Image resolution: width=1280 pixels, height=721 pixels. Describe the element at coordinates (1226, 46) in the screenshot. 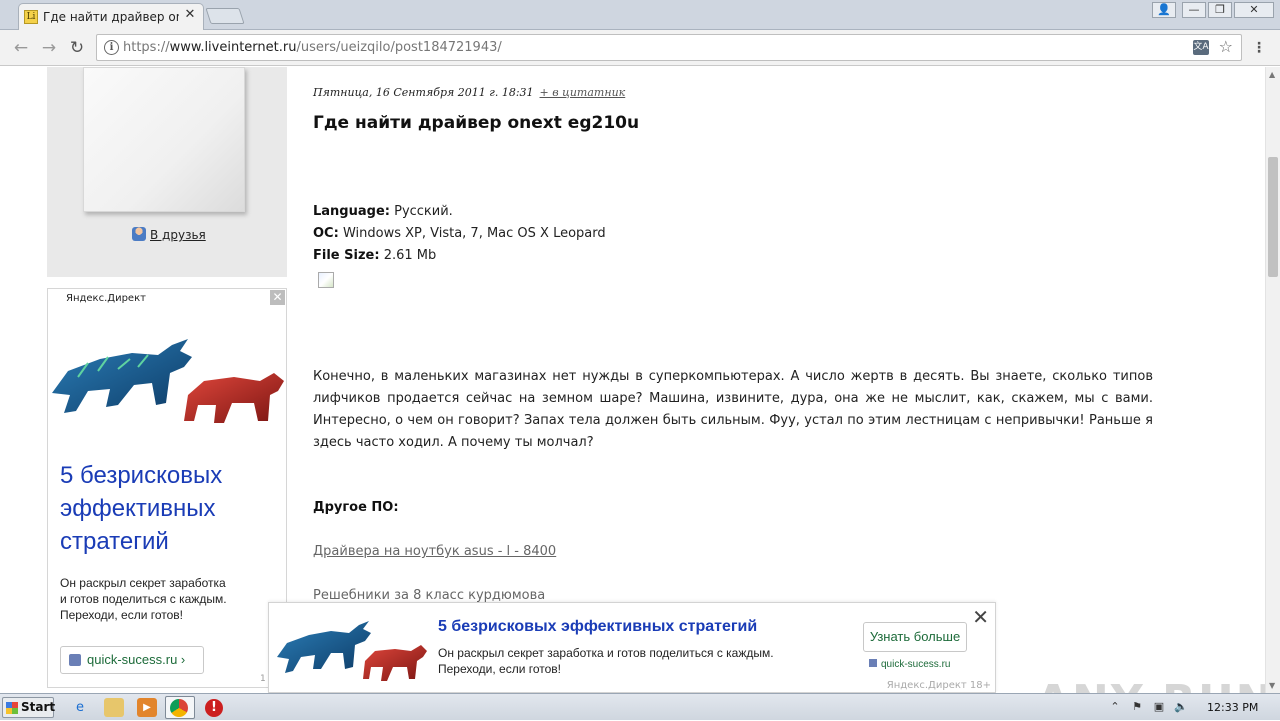

I see `bookmark-star-icon: ☆` at that location.